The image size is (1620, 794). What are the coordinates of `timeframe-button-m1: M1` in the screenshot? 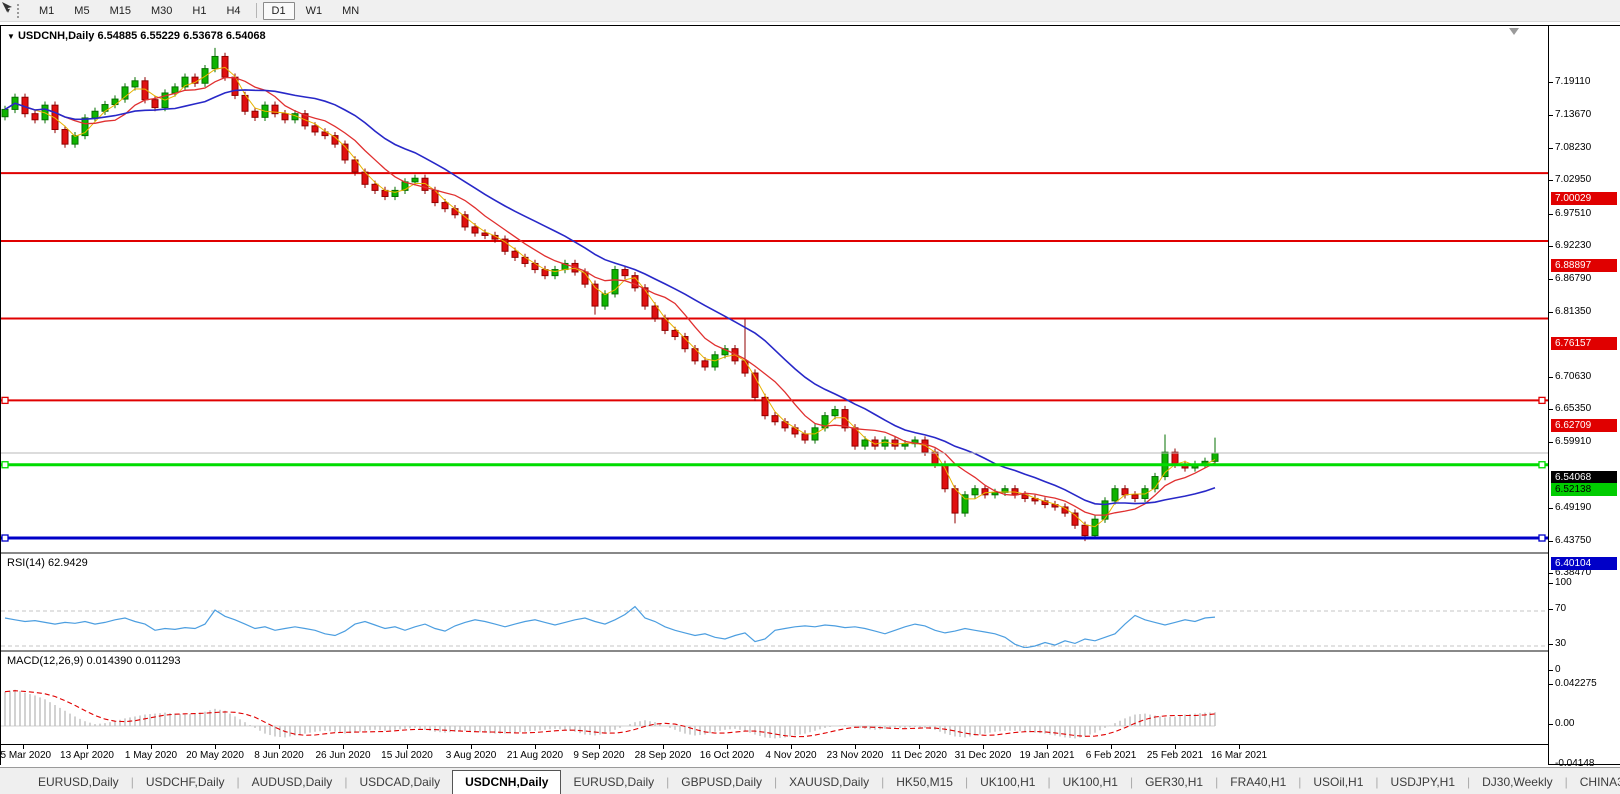 It's located at (46, 11).